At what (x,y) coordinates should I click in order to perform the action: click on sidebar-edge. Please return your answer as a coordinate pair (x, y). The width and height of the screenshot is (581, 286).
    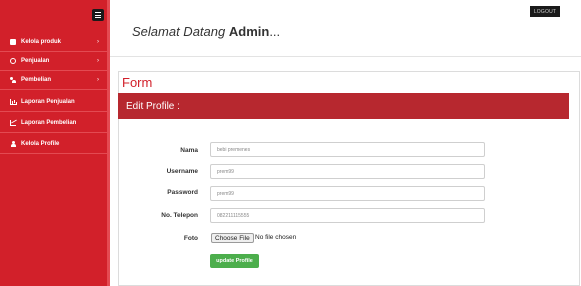
    Looking at the image, I should click on (108, 143).